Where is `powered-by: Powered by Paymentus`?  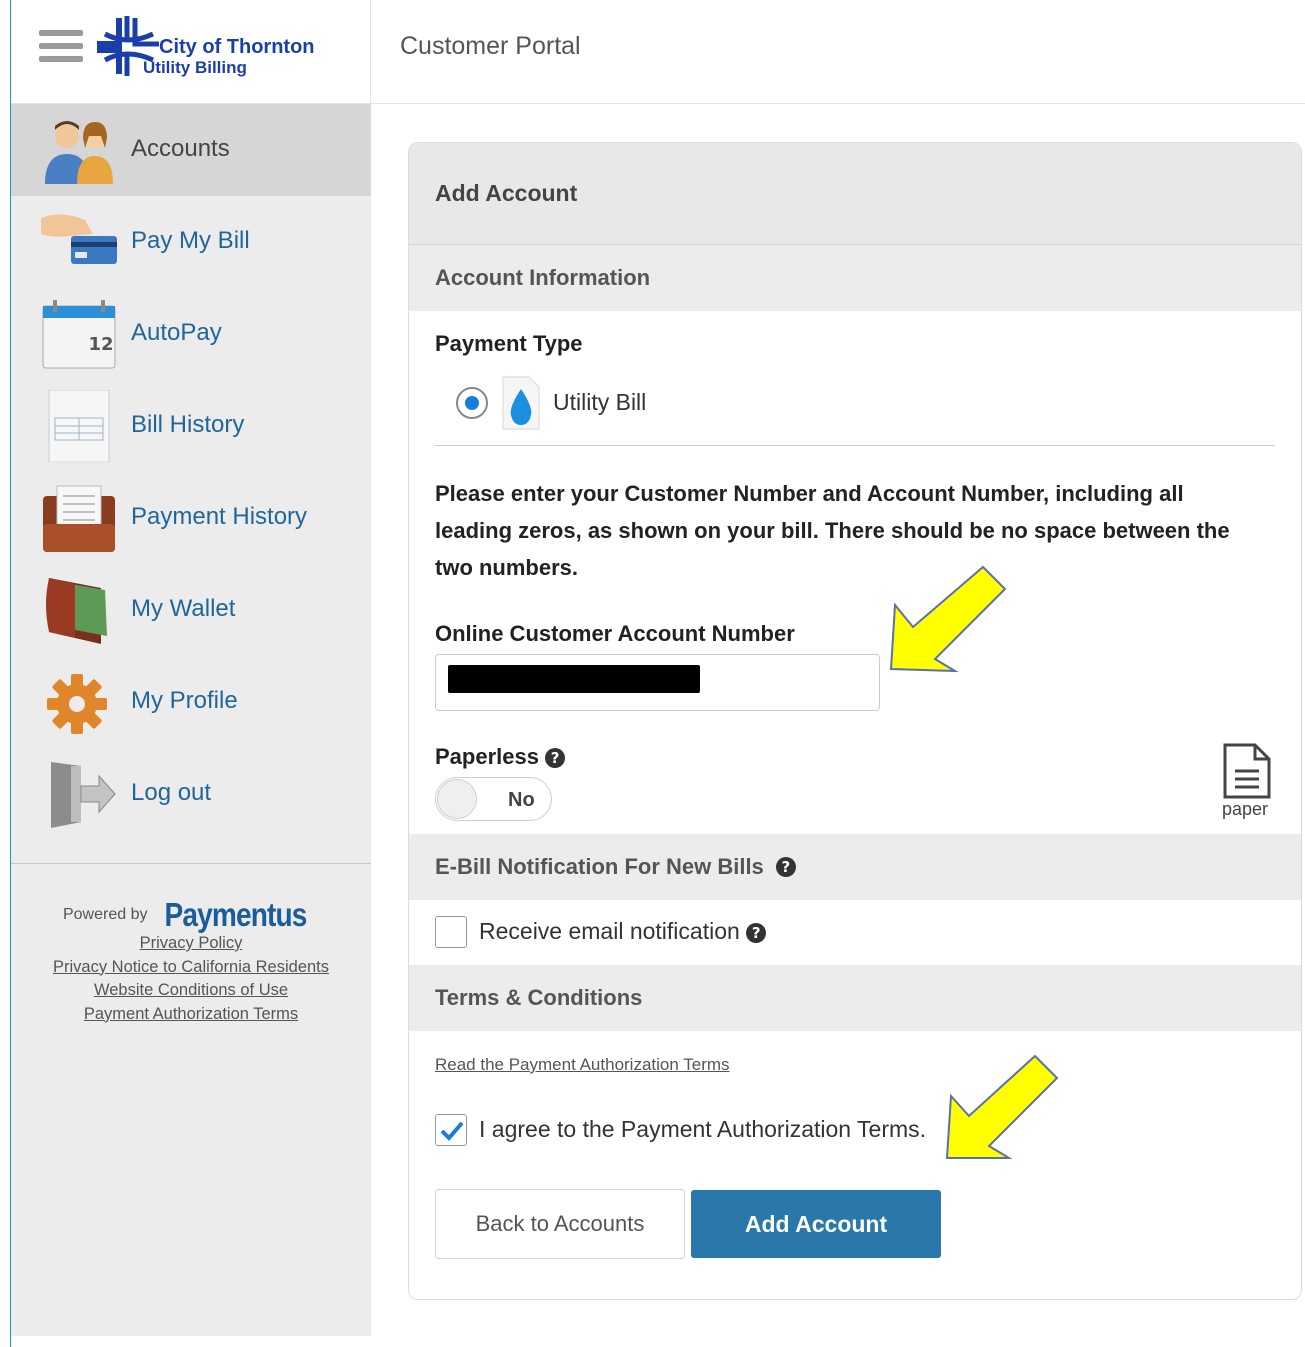 powered-by: Powered by Paymentus is located at coordinates (191, 915).